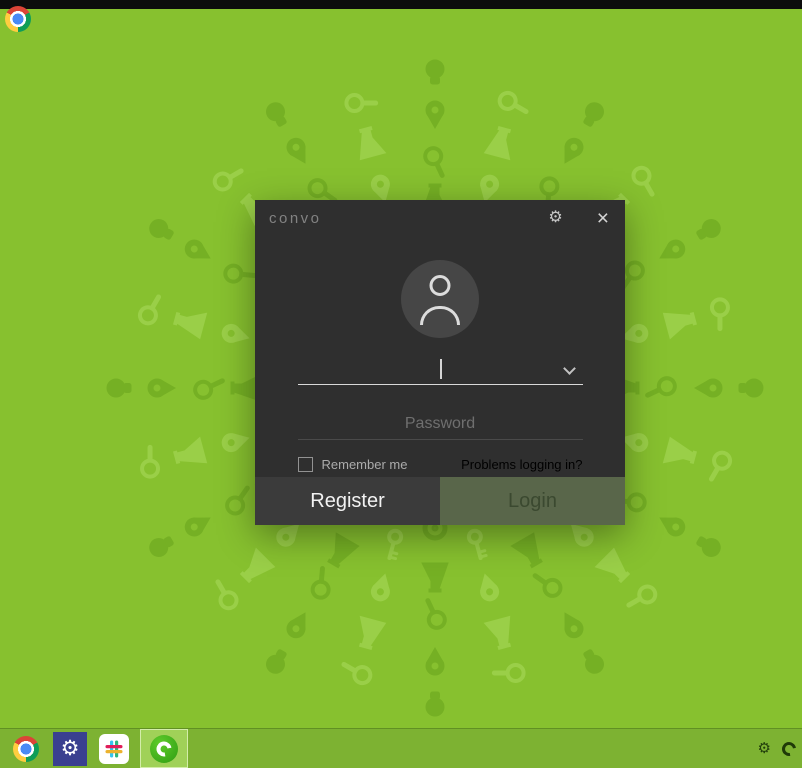 The height and width of the screenshot is (768, 802). What do you see at coordinates (521, 464) in the screenshot?
I see `problems-logging-in-link: Problems logging in?` at bounding box center [521, 464].